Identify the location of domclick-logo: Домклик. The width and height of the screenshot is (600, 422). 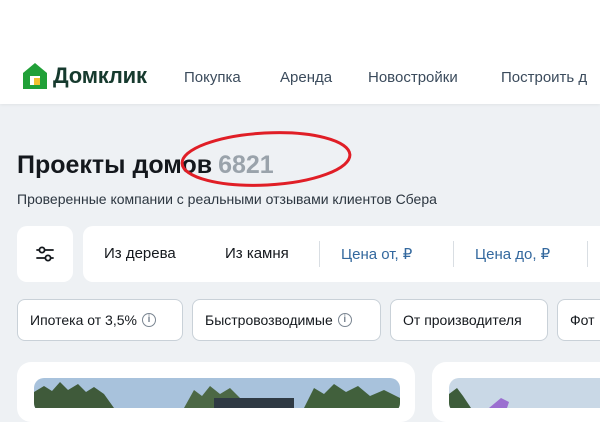
(84, 76).